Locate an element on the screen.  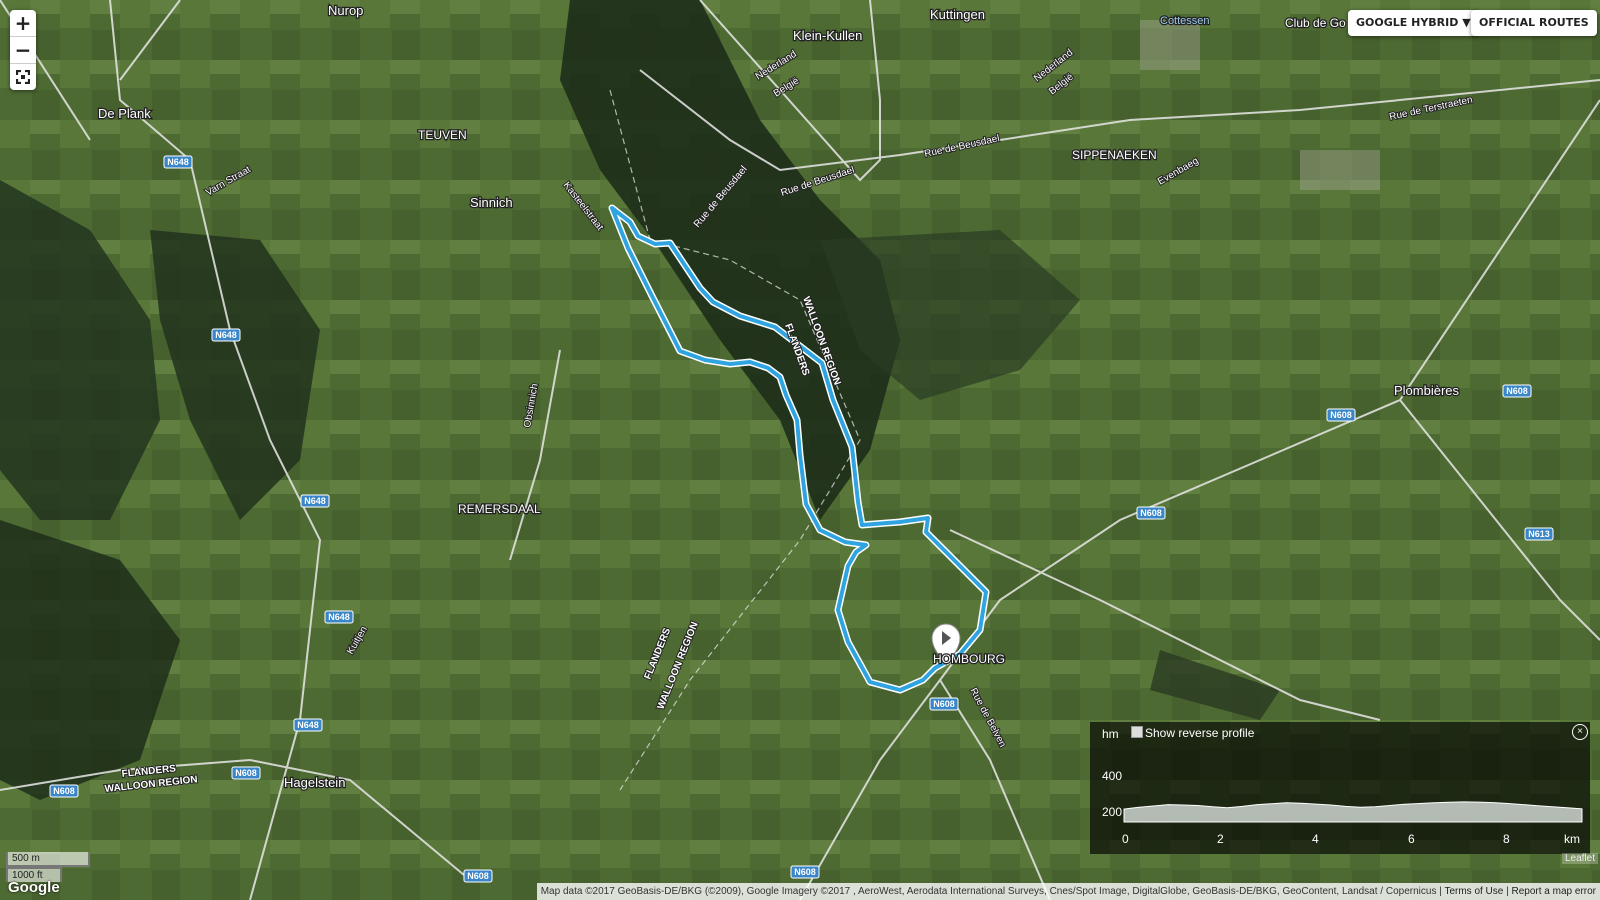
road-shield-n608-8: N608 is located at coordinates (1517, 391).